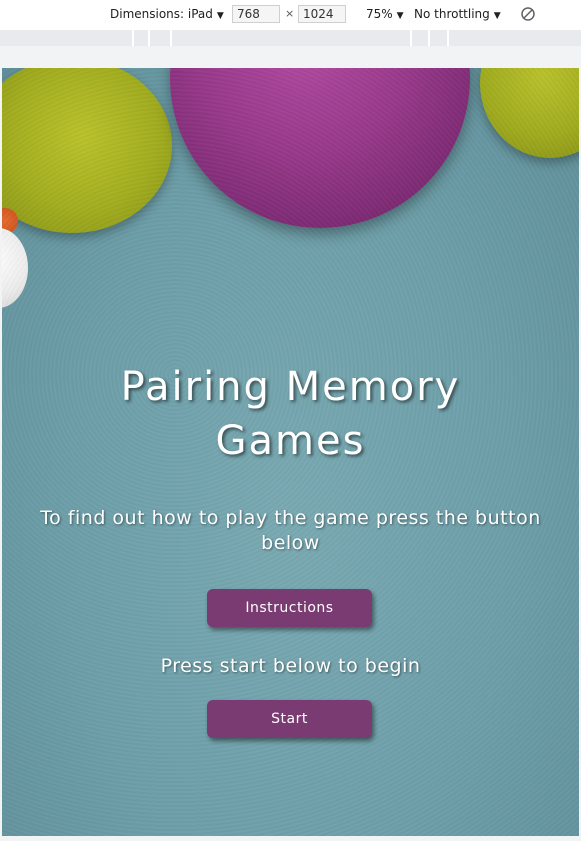 The height and width of the screenshot is (841, 581). Describe the element at coordinates (220, 16) in the screenshot. I see `dimensions-caret-icon: ▼` at that location.